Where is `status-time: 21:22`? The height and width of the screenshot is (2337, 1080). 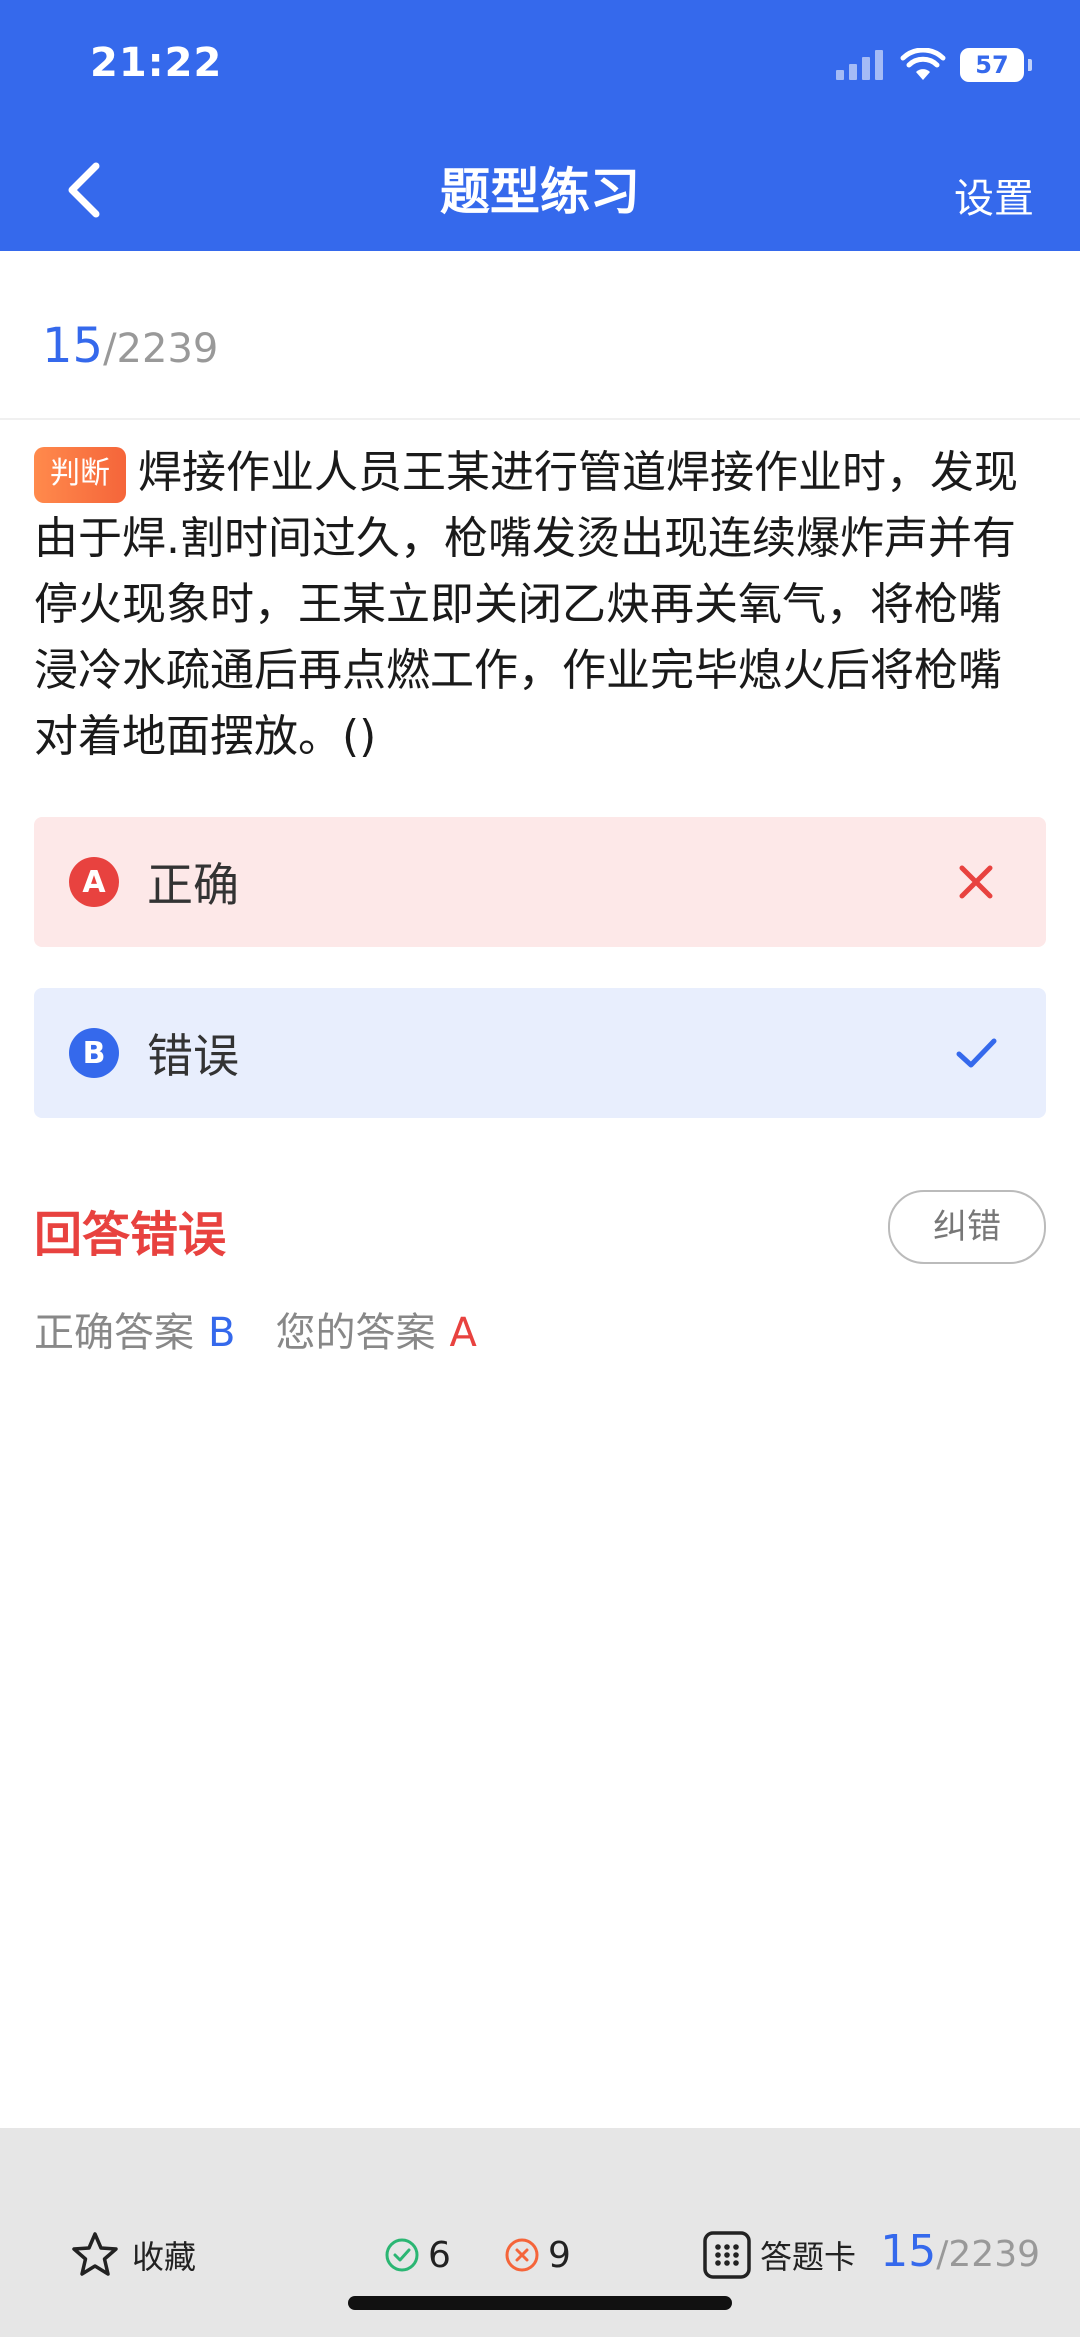
status-time: 21:22 is located at coordinates (156, 63).